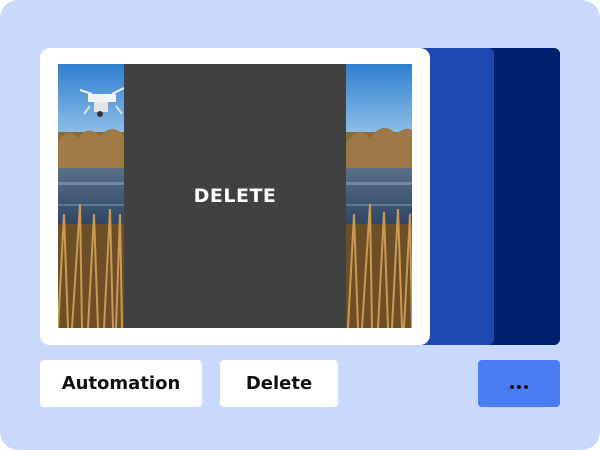 The width and height of the screenshot is (600, 450). Describe the element at coordinates (279, 383) in the screenshot. I see `delete-button: Delete` at that location.